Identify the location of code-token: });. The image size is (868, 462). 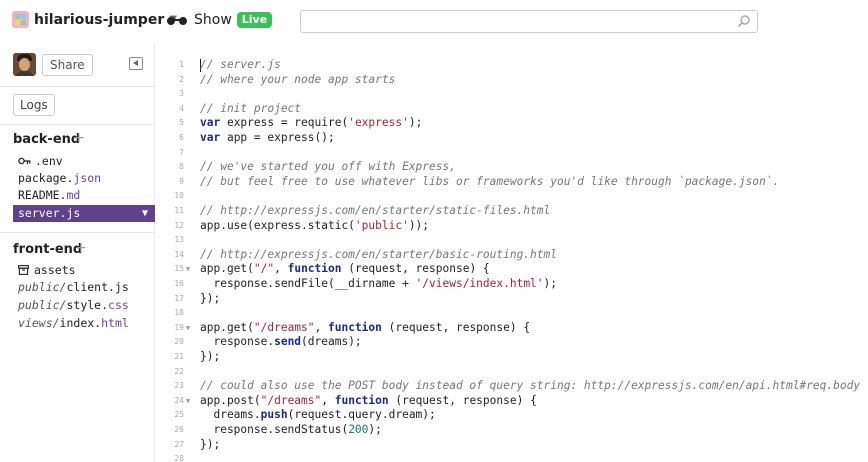
(210, 298).